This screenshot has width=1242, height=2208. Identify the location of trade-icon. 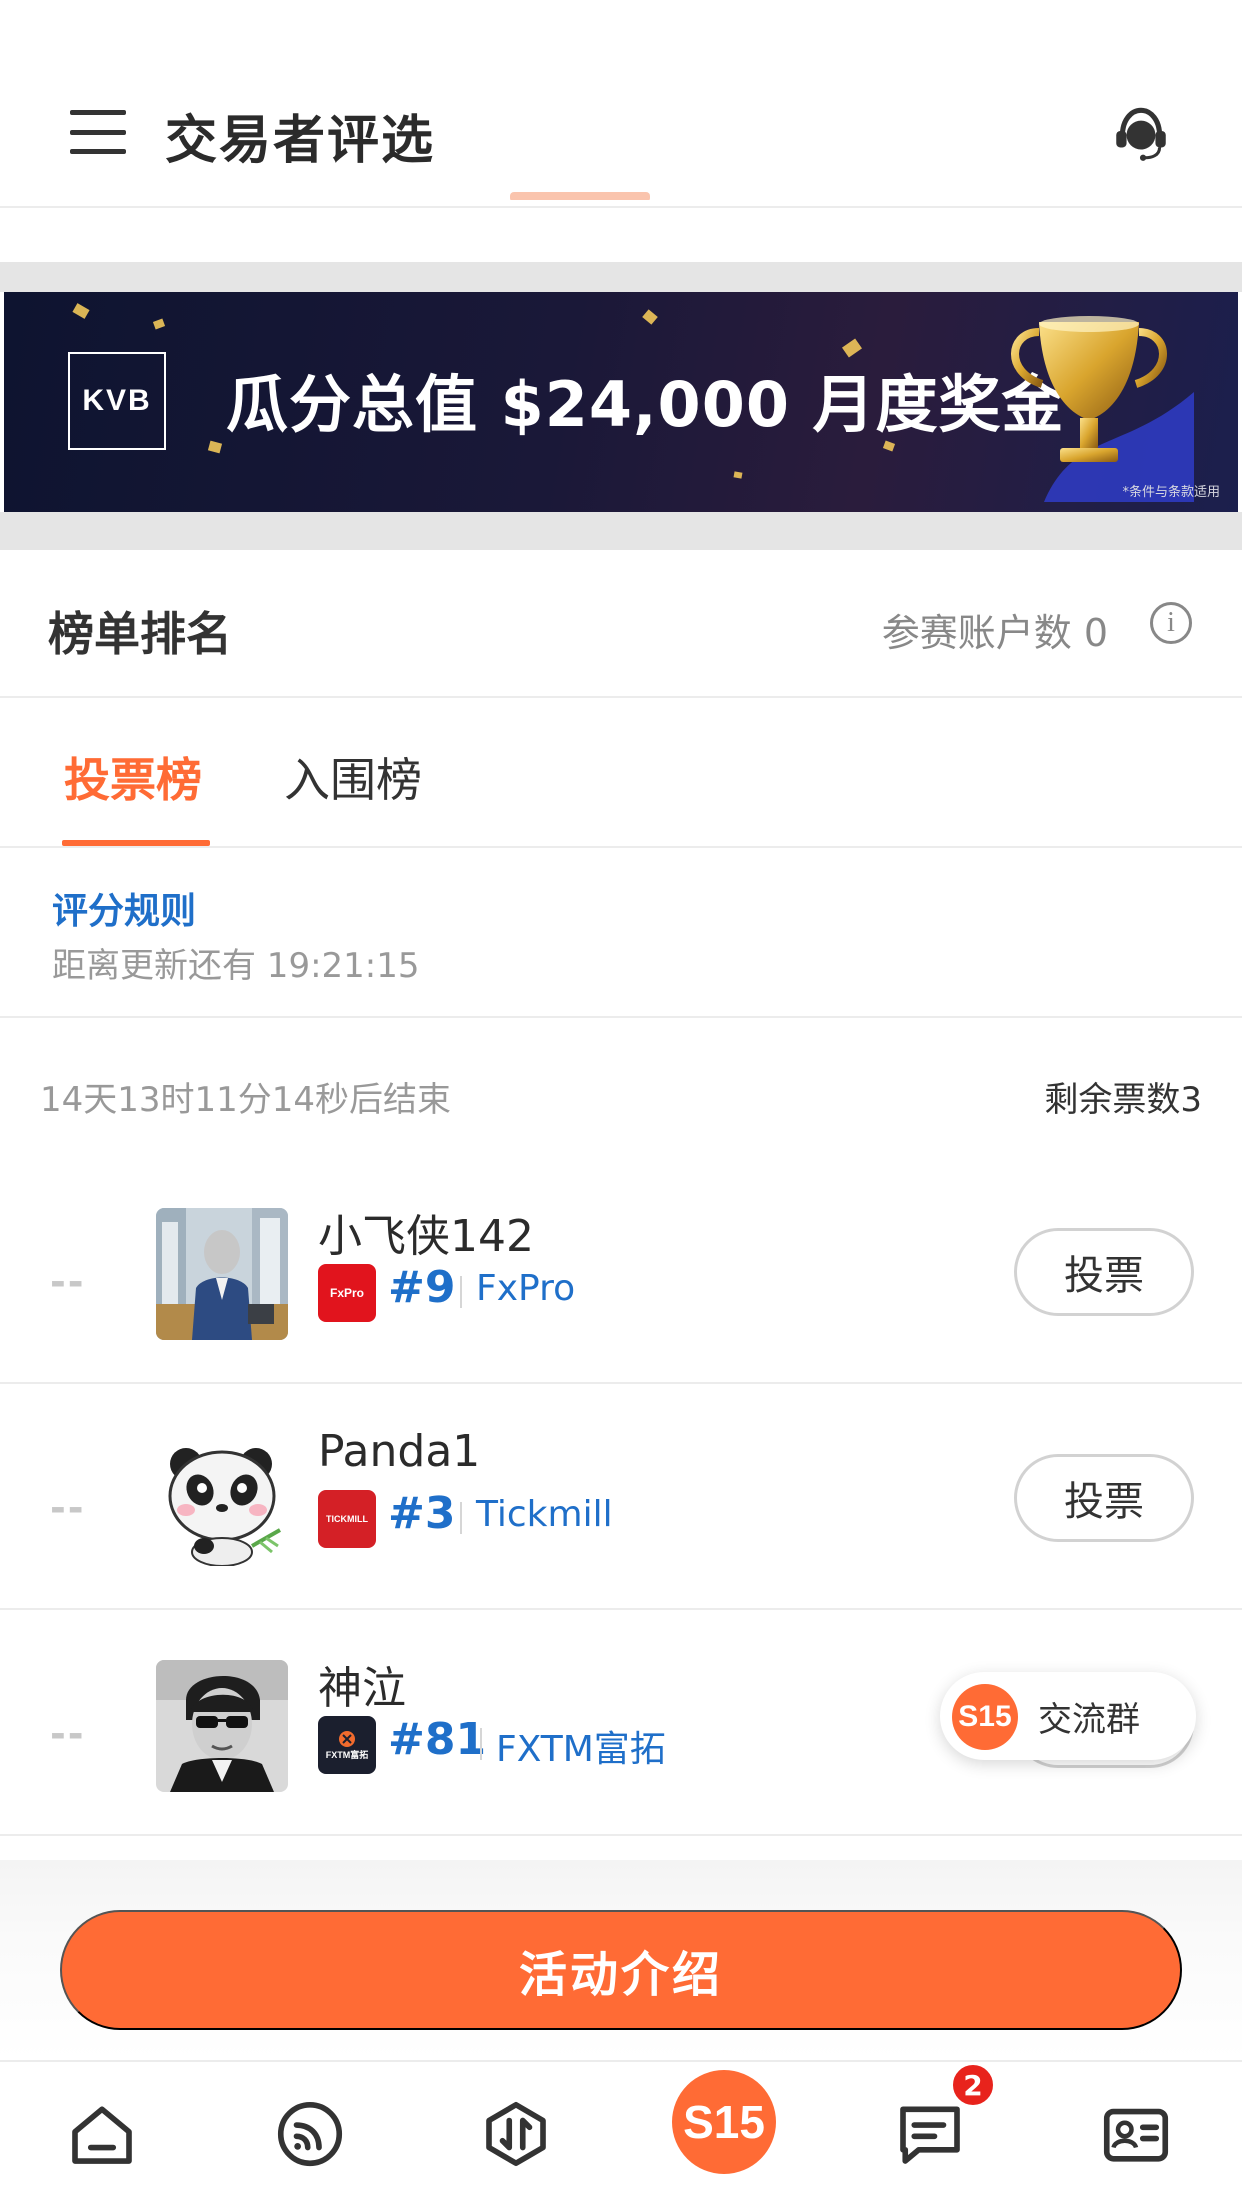
(516, 2134).